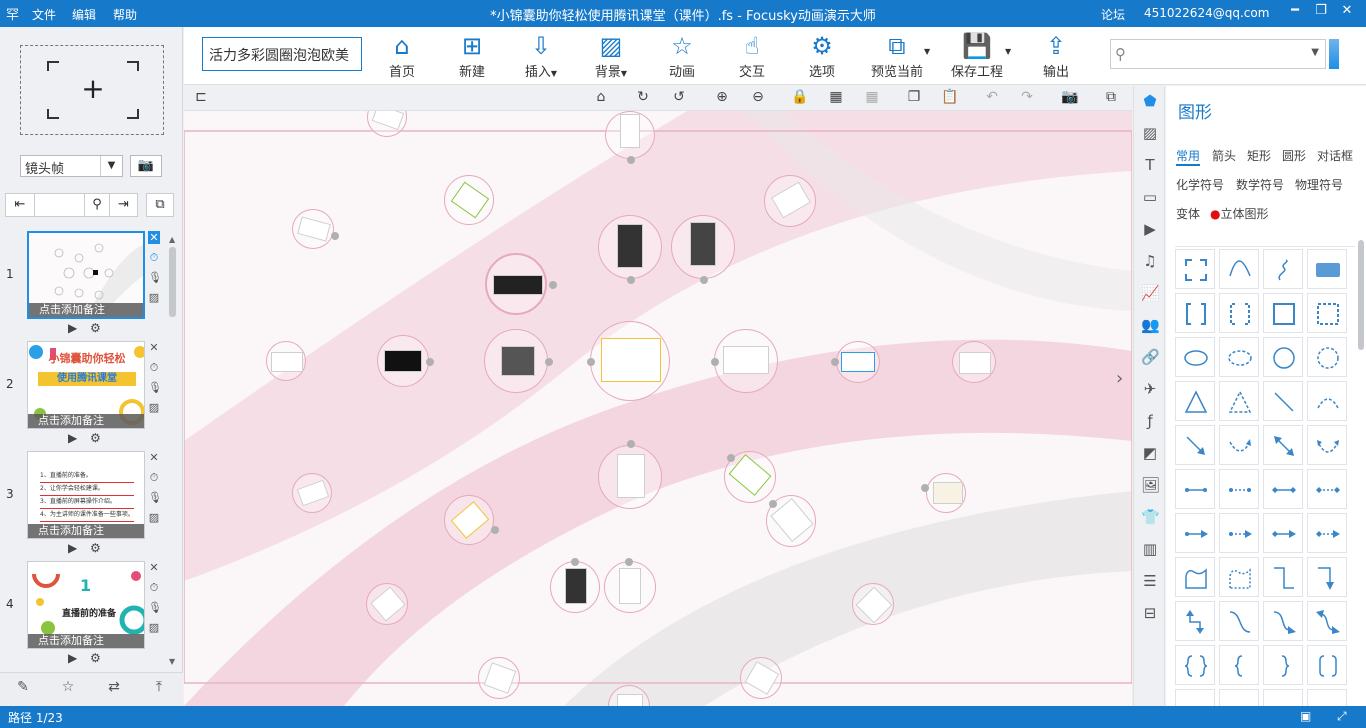  I want to click on shape-rounded-brackets, so click(1327, 665).